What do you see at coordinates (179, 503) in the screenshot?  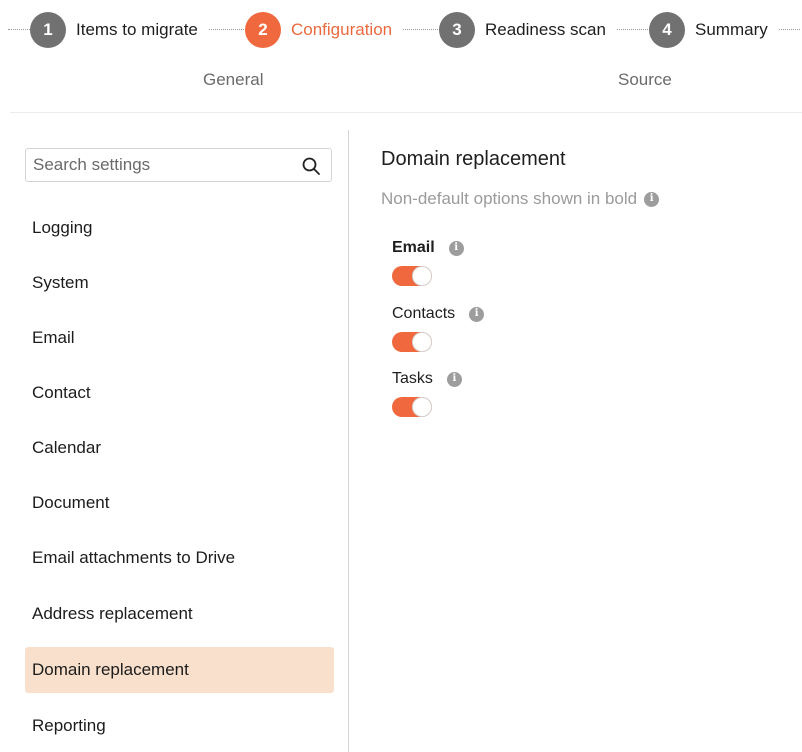 I see `sidebar-item-document: Document` at bounding box center [179, 503].